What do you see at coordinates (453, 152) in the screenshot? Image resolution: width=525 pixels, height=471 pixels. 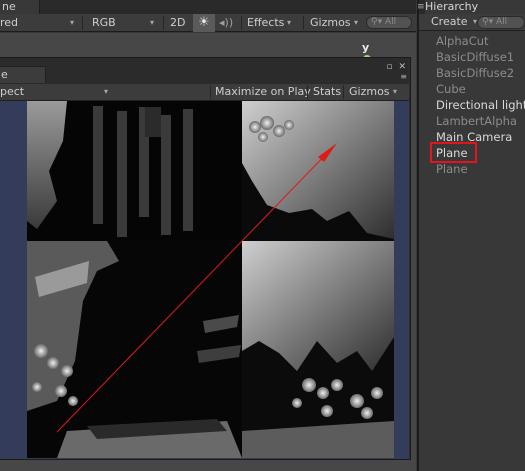 I see `highlight-box` at bounding box center [453, 152].